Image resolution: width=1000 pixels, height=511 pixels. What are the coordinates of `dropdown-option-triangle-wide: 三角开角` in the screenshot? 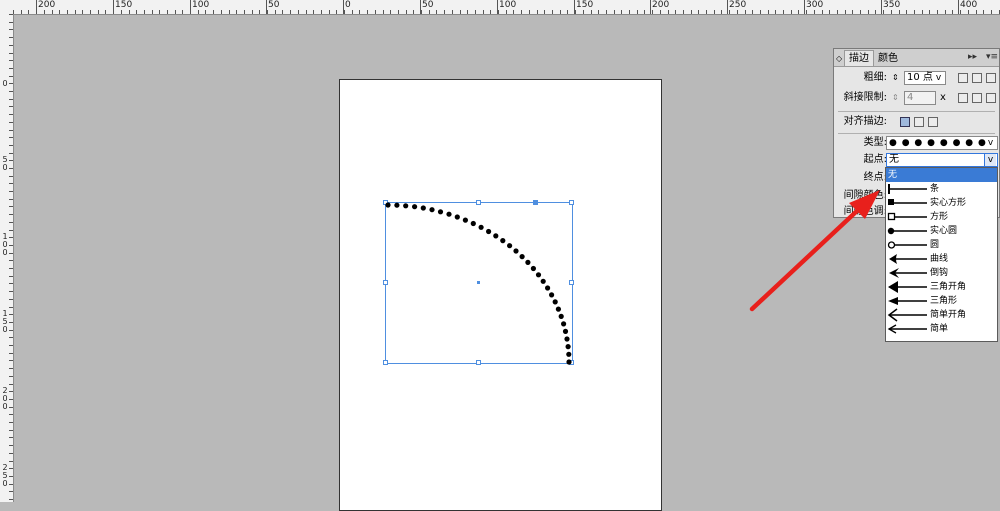 It's located at (941, 287).